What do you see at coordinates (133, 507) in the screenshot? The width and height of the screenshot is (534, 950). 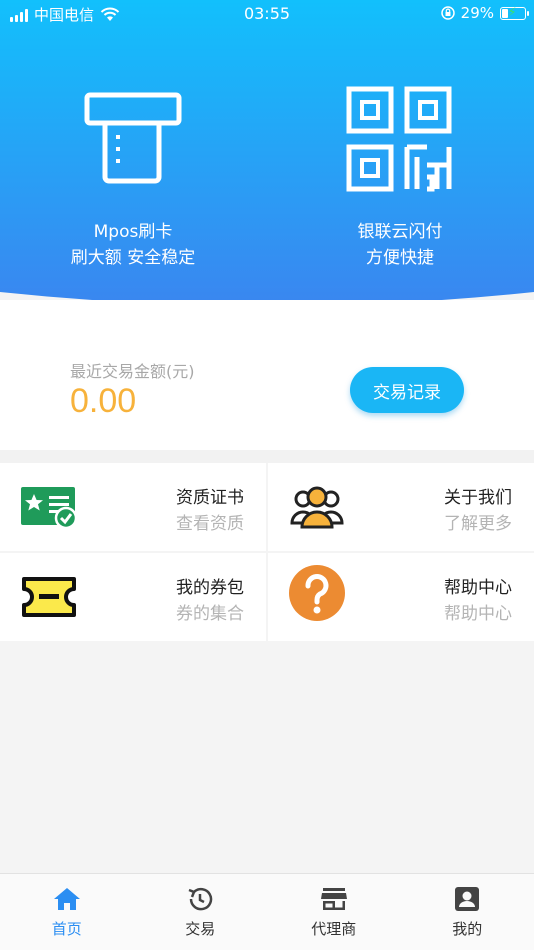 I see `certificate-card: 资质证书 查看资质` at bounding box center [133, 507].